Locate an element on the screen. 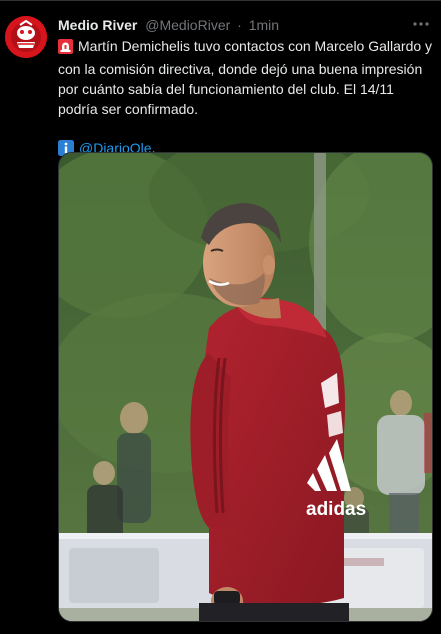 The image size is (441, 634). avatar-logo-icon is located at coordinates (26, 37).